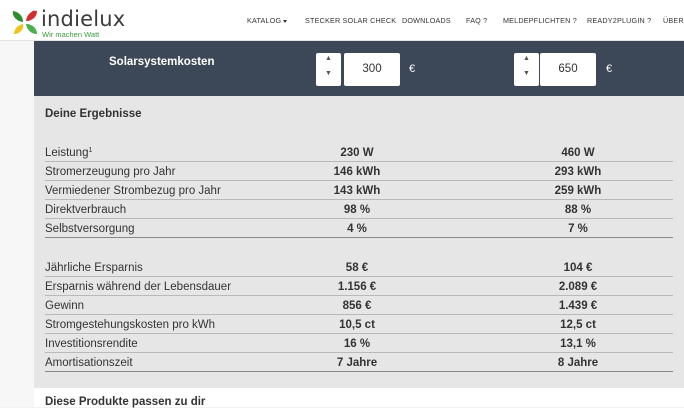 The height and width of the screenshot is (408, 684). I want to click on nav-item-ready2plugin: READY2PLUGIN ?, so click(619, 20).